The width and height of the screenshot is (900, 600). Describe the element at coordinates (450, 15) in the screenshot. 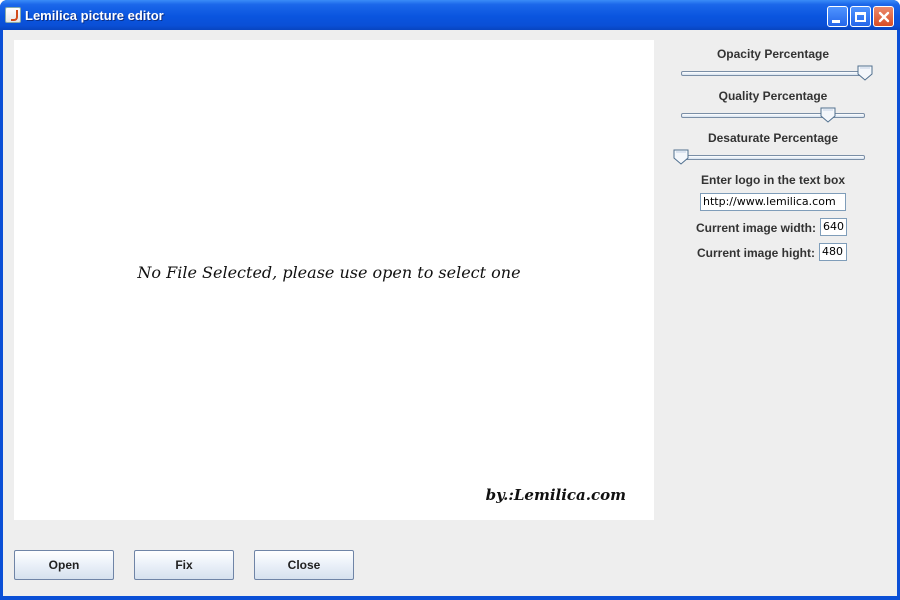

I see `title-bar: Lemilica picture editor` at that location.